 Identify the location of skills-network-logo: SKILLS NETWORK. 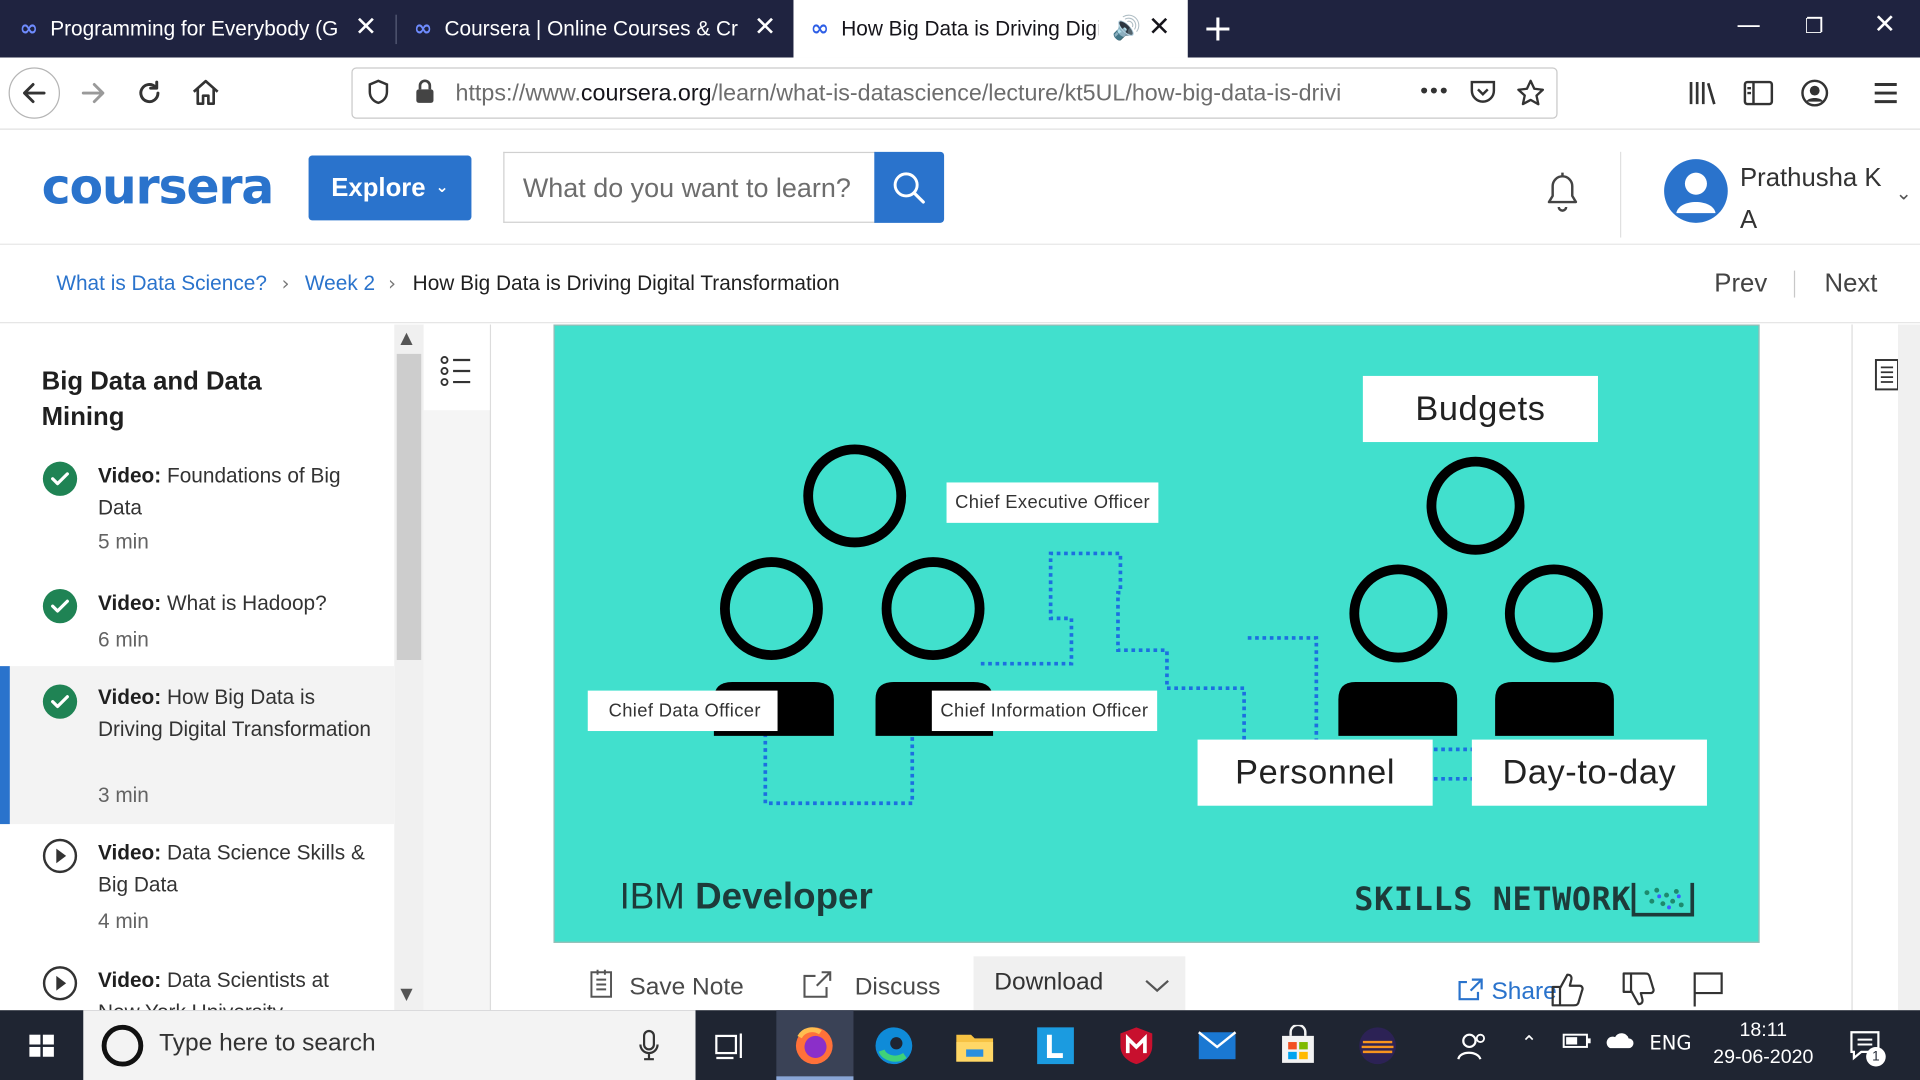
(1493, 900).